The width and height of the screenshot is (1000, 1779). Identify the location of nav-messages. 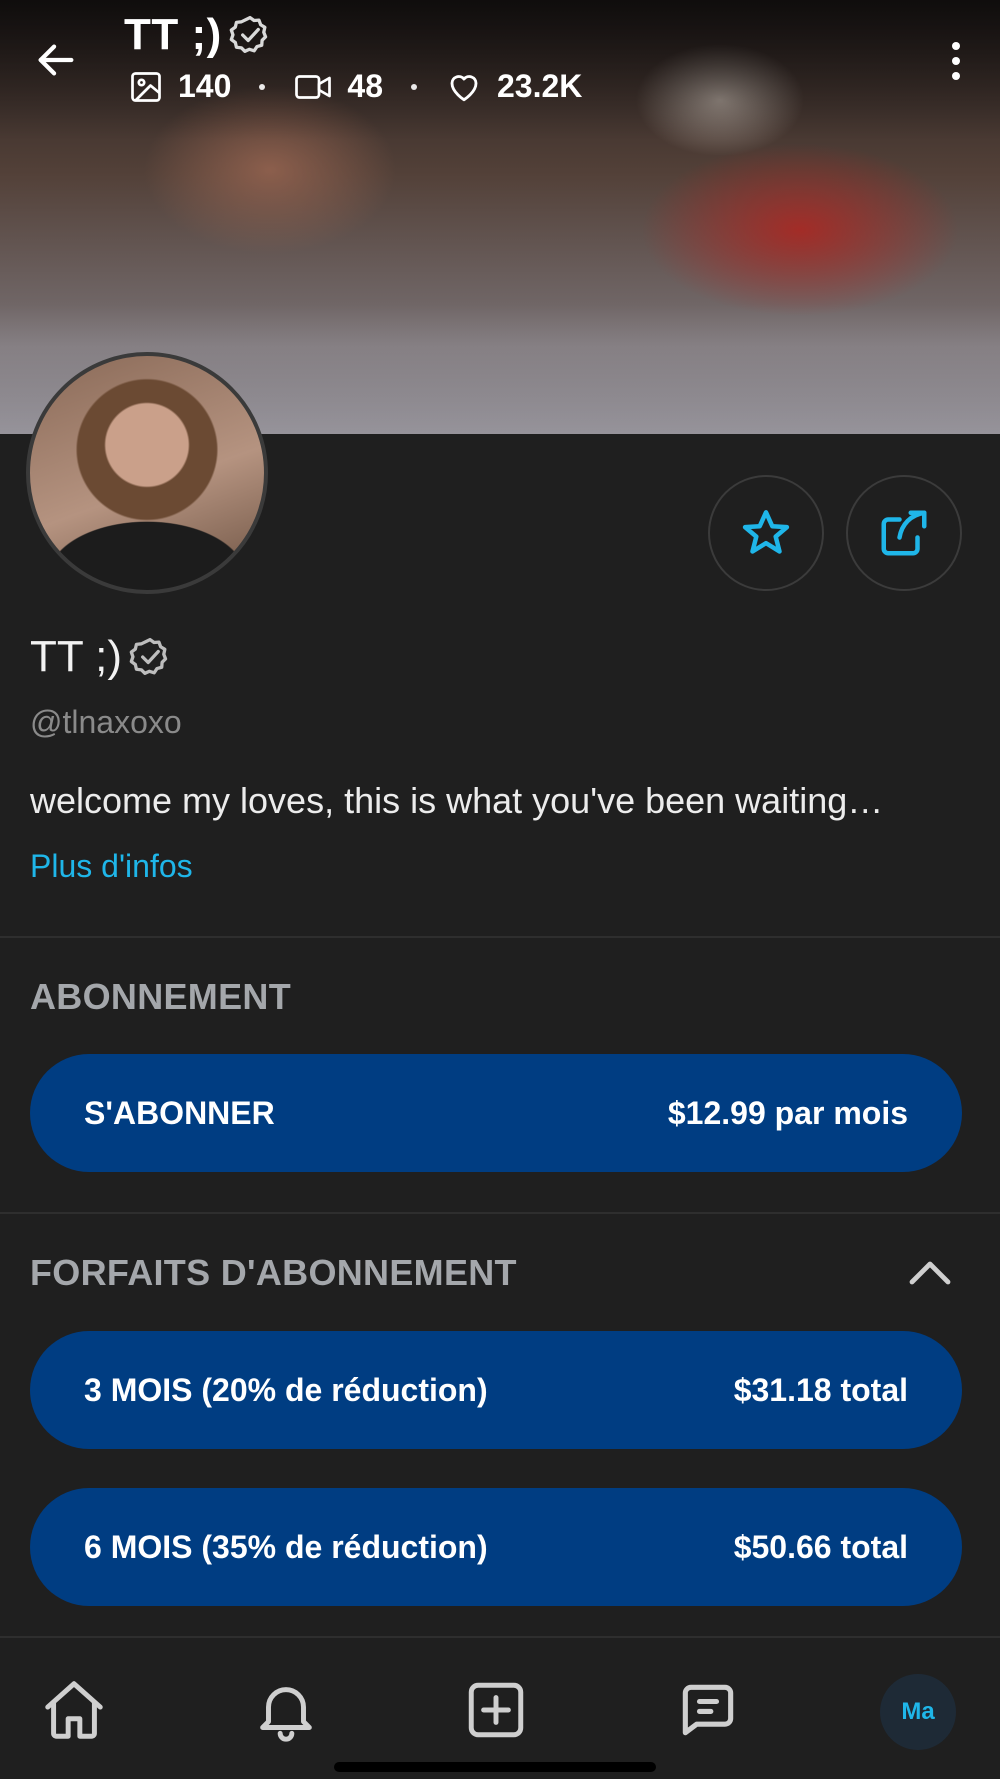
(708, 1710).